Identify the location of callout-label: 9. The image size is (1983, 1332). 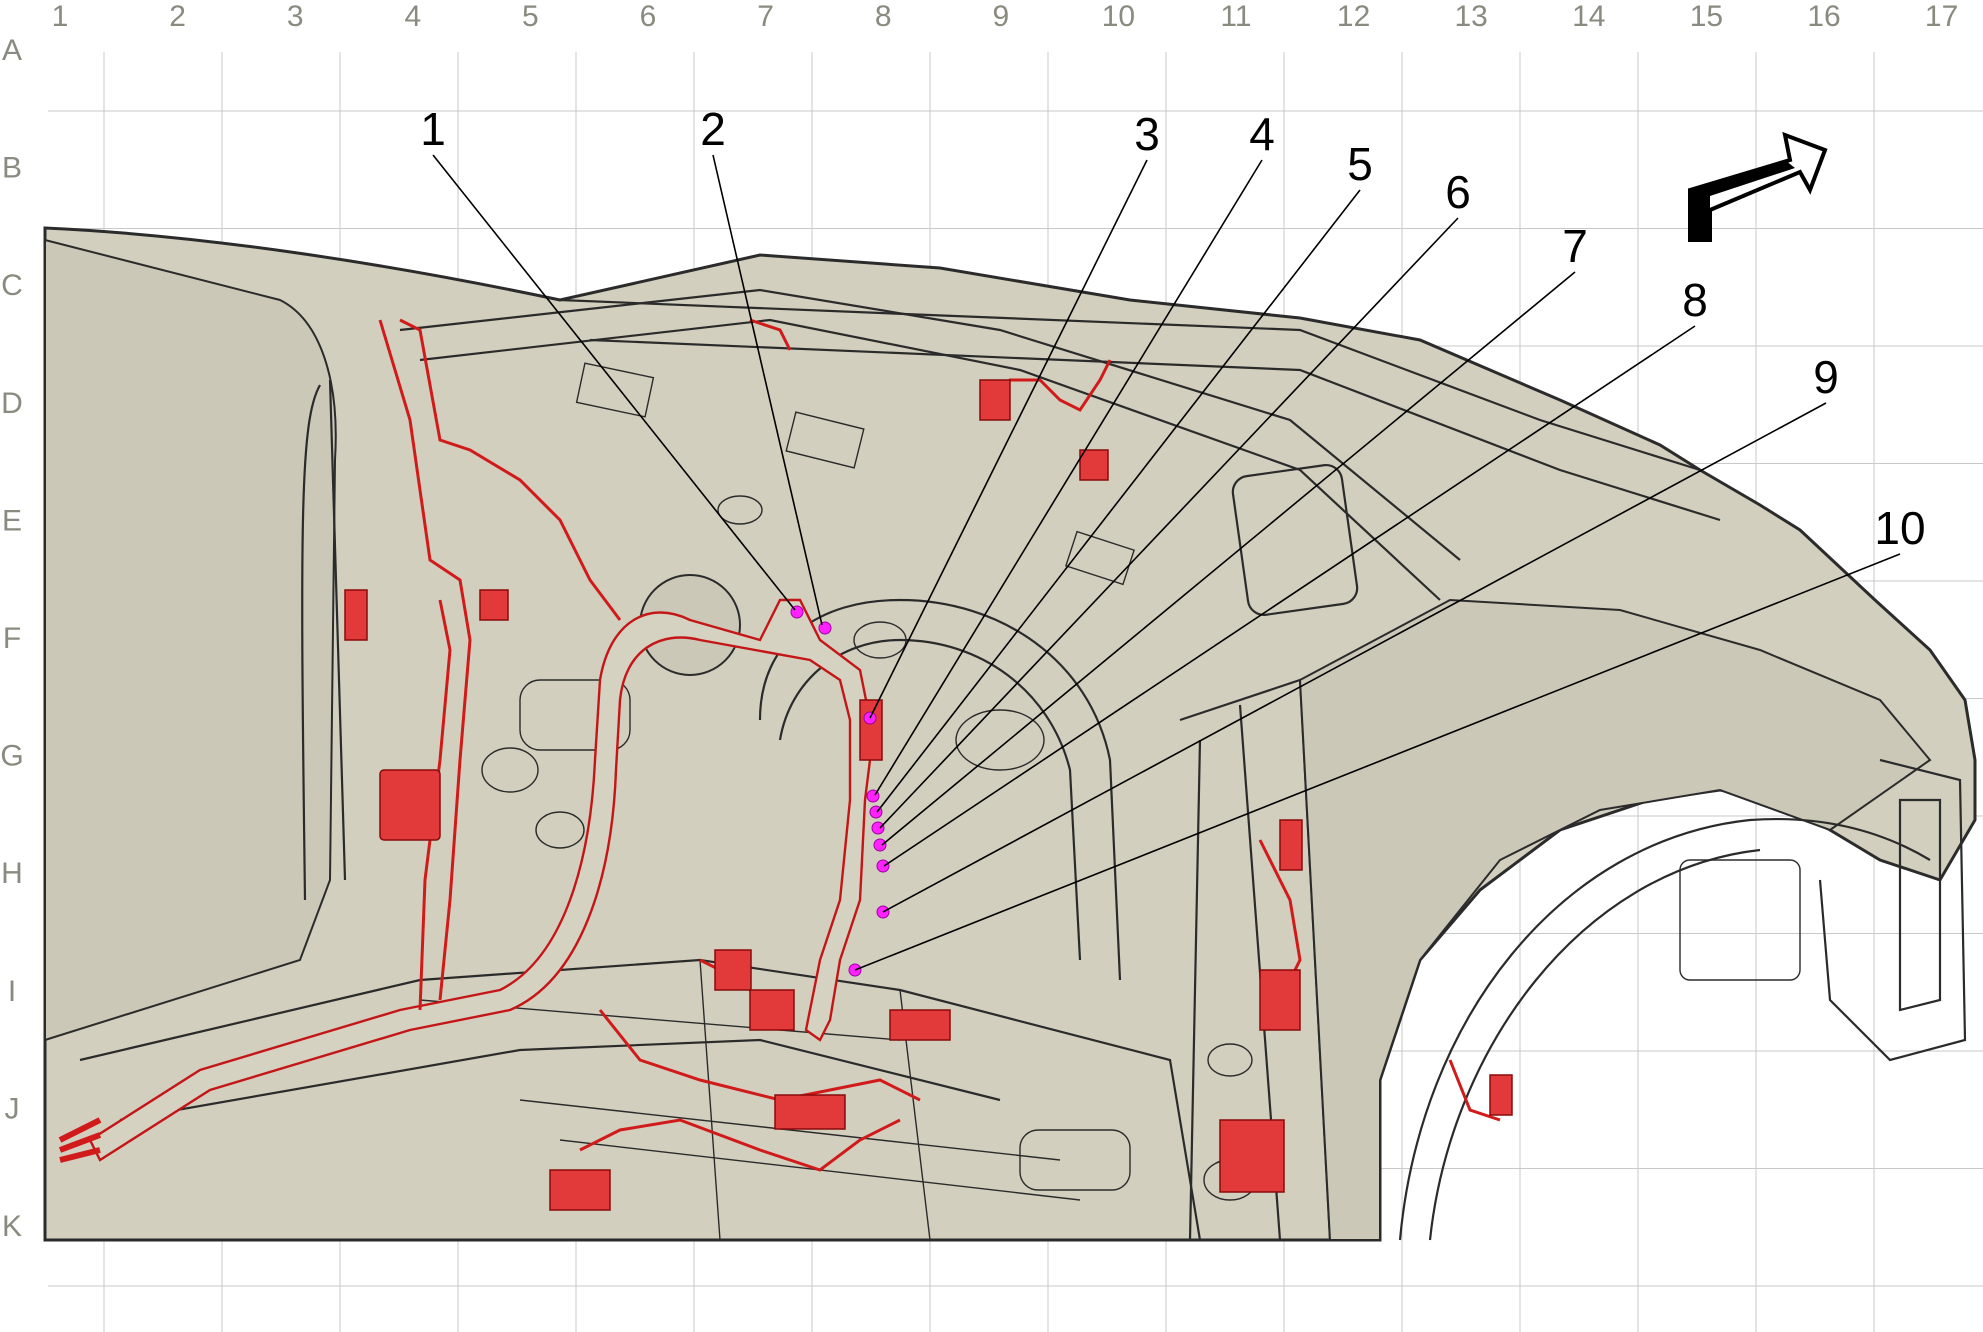
(1826, 377).